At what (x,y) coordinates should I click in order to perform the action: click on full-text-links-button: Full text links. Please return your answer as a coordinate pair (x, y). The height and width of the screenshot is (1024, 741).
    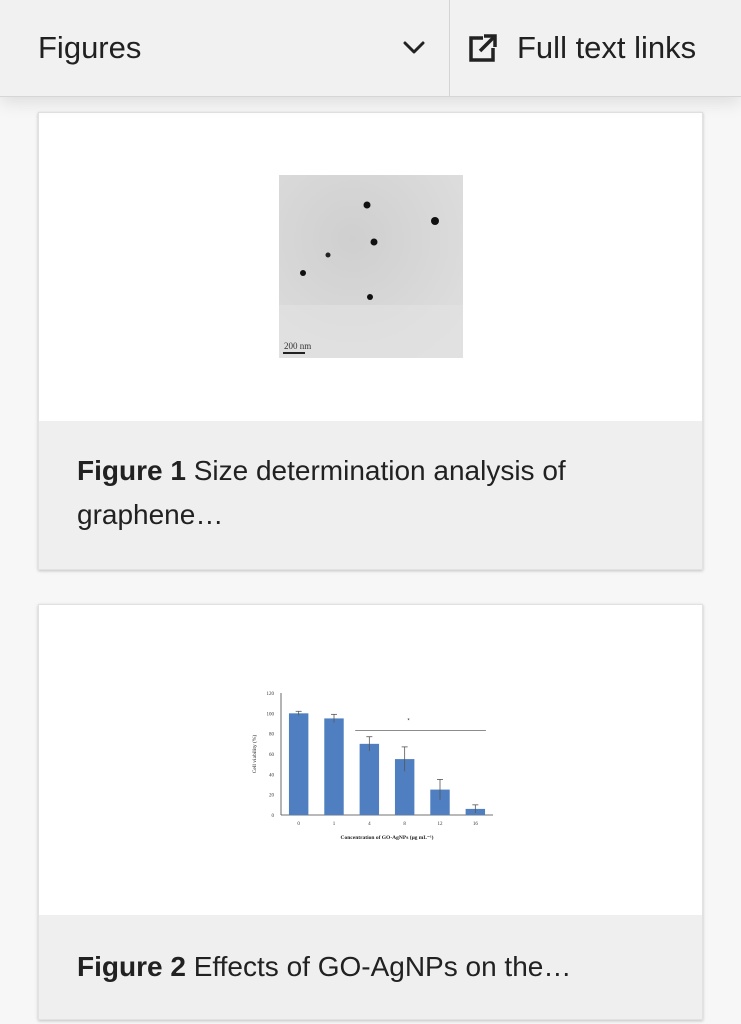
    Looking at the image, I should click on (596, 48).